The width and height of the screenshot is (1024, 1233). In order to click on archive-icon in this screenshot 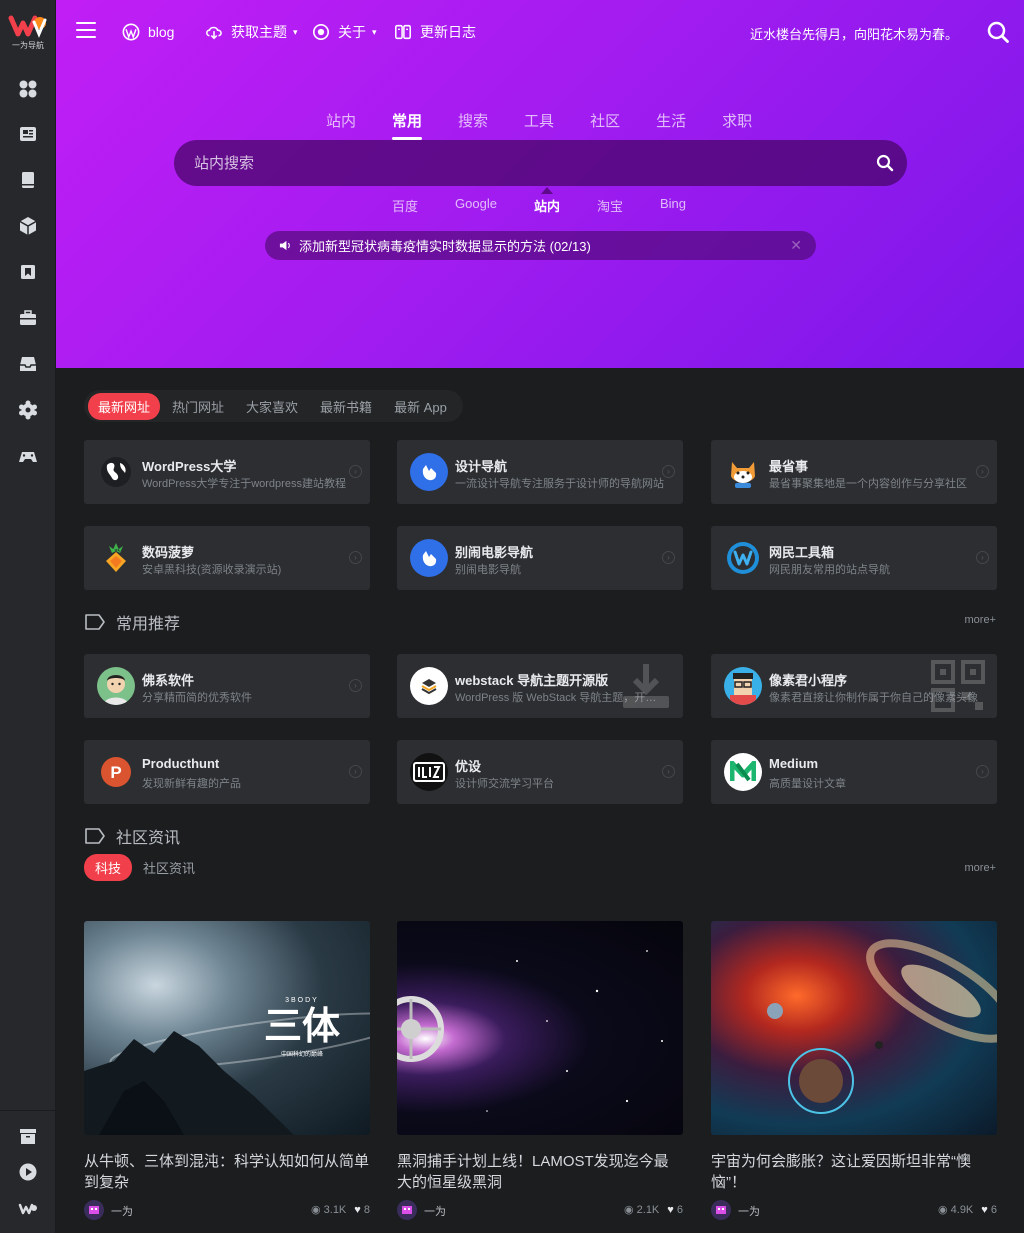, I will do `click(28, 1136)`.